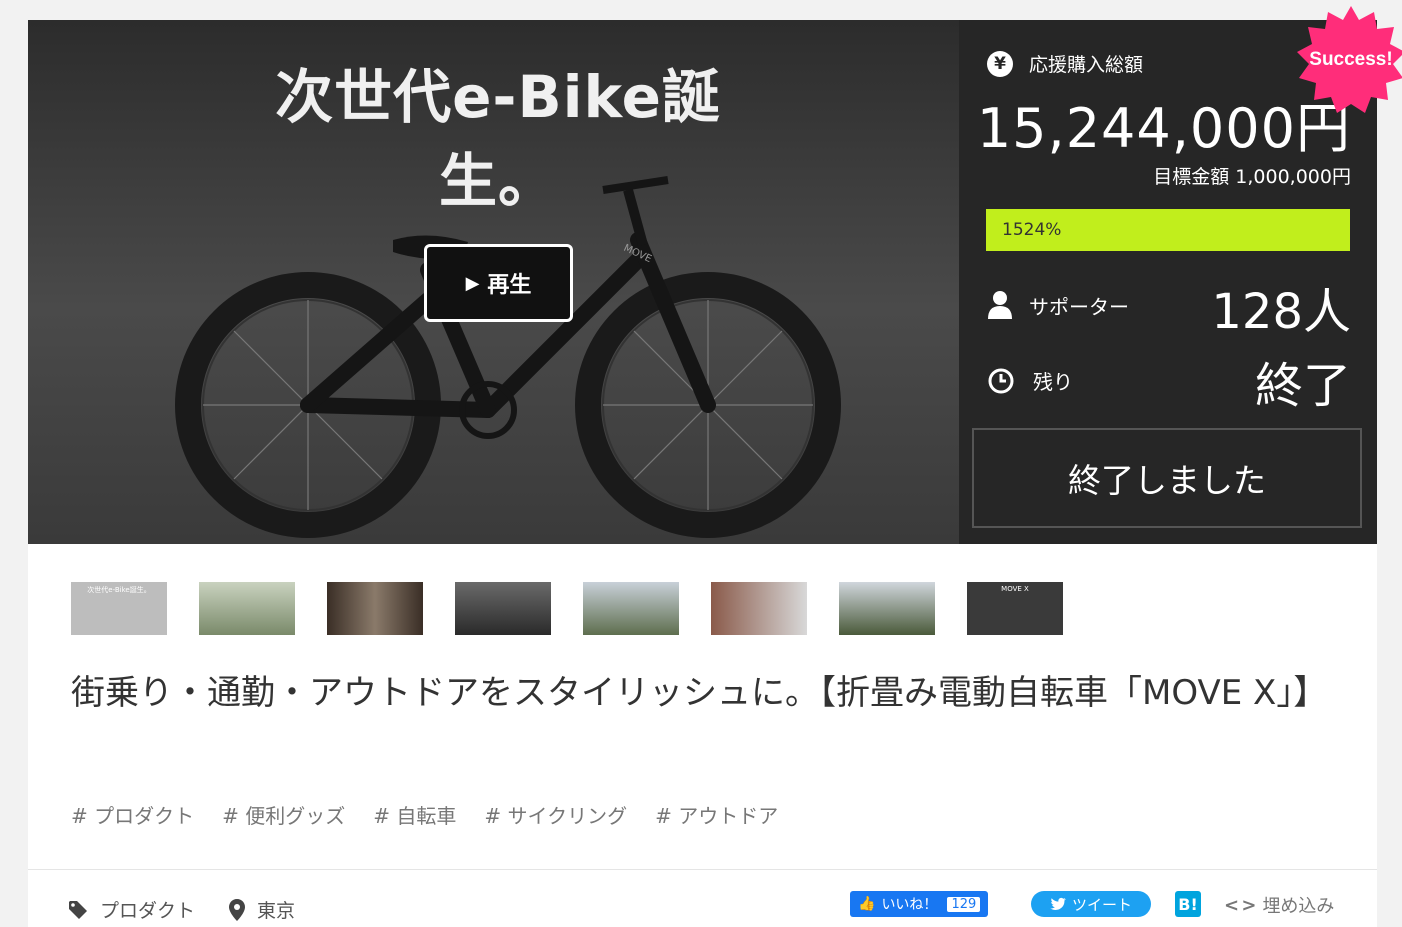  Describe the element at coordinates (567, 608) in the screenshot. I see `thumbnail-strip: 次世代e-Bike誕生。 MOVE X` at that location.